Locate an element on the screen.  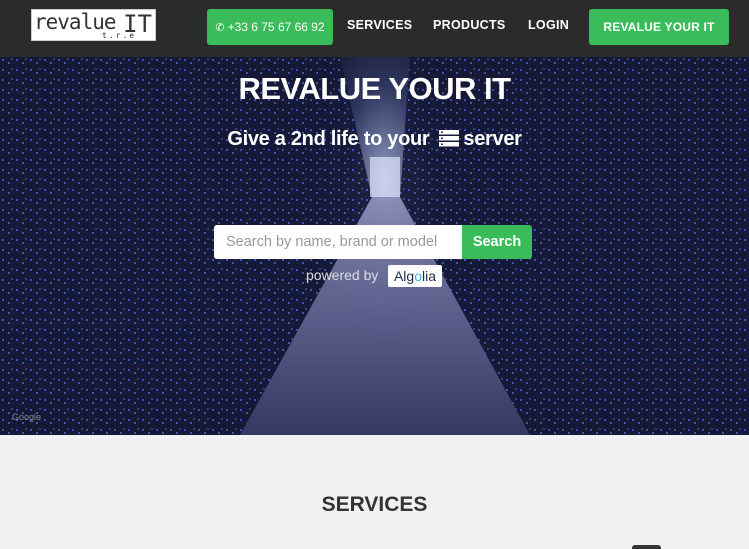
chat-widget-tab is located at coordinates (646, 547).